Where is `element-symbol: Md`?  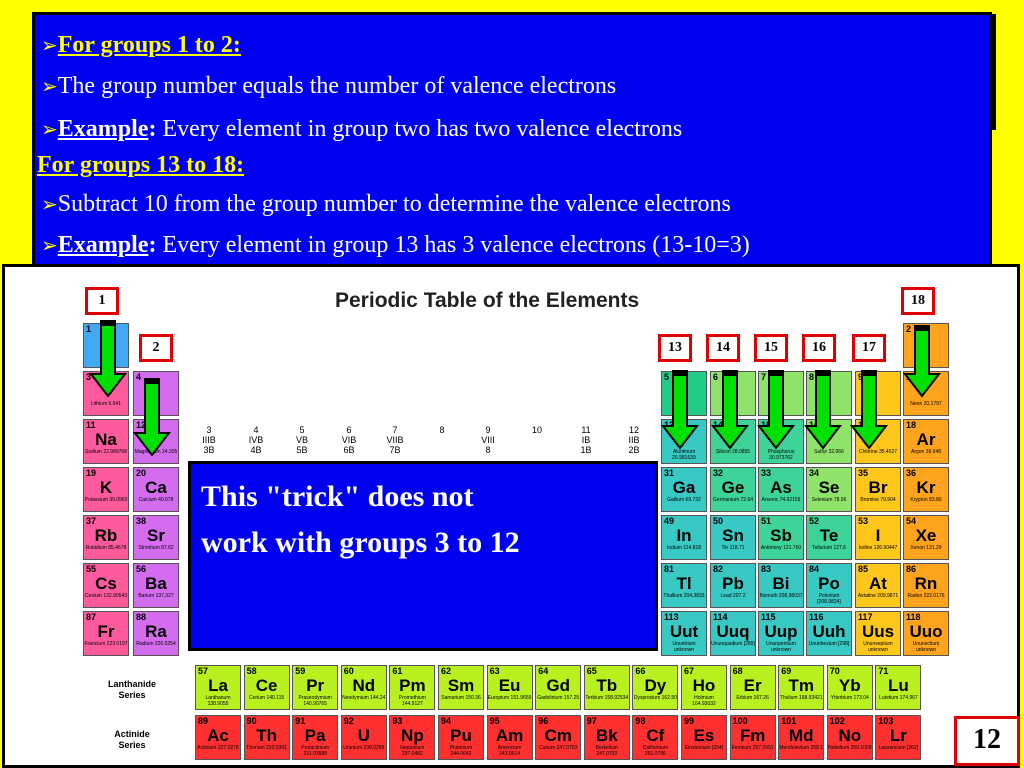
element-symbol: Md is located at coordinates (801, 735).